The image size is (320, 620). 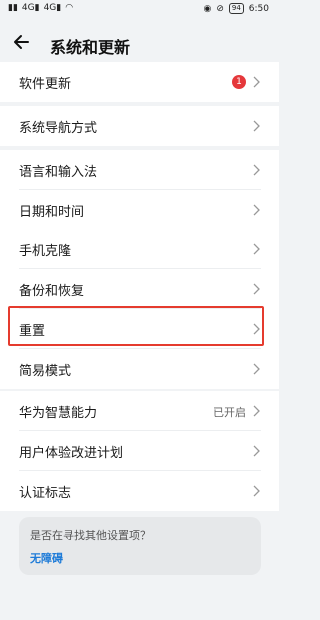 What do you see at coordinates (52, 8) in the screenshot?
I see `network-icon-2: 4G▮` at bounding box center [52, 8].